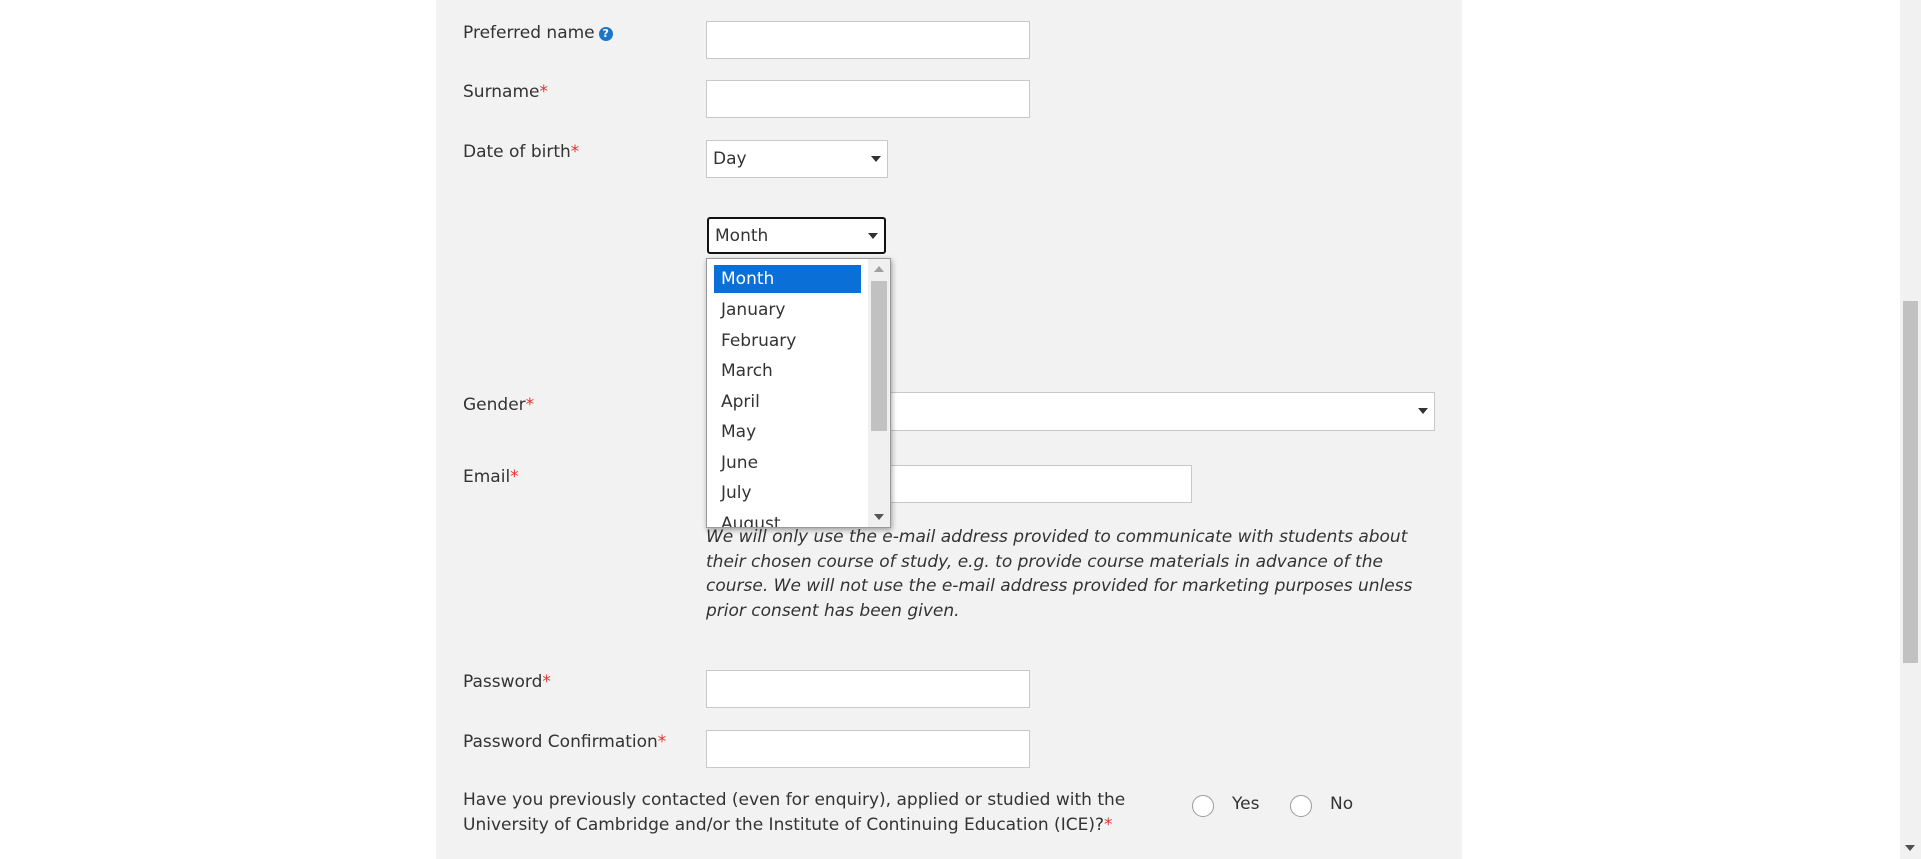 The image size is (1921, 859). Describe the element at coordinates (491, 477) in the screenshot. I see `email-label: Email*` at that location.